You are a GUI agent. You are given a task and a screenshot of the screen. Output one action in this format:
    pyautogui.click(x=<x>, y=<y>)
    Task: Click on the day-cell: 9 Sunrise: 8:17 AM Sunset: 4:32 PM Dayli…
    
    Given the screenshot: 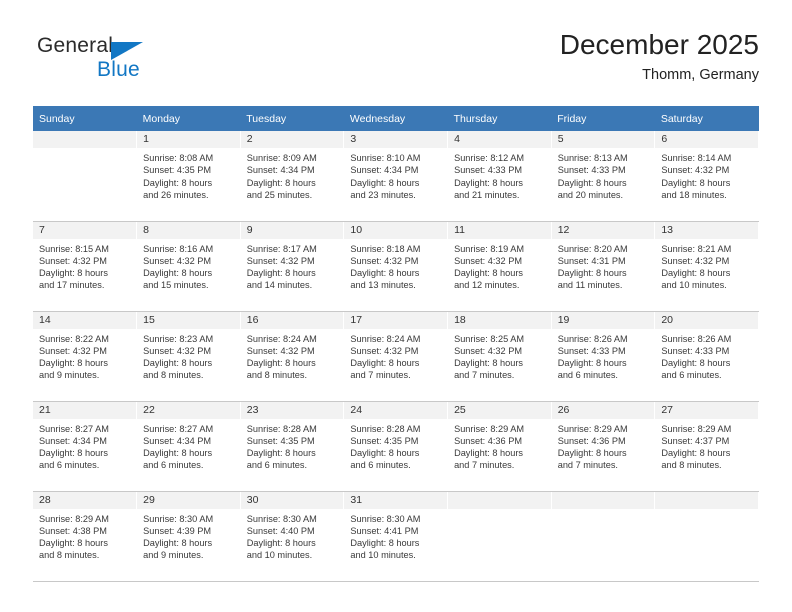 What is the action you would take?
    pyautogui.click(x=292, y=266)
    